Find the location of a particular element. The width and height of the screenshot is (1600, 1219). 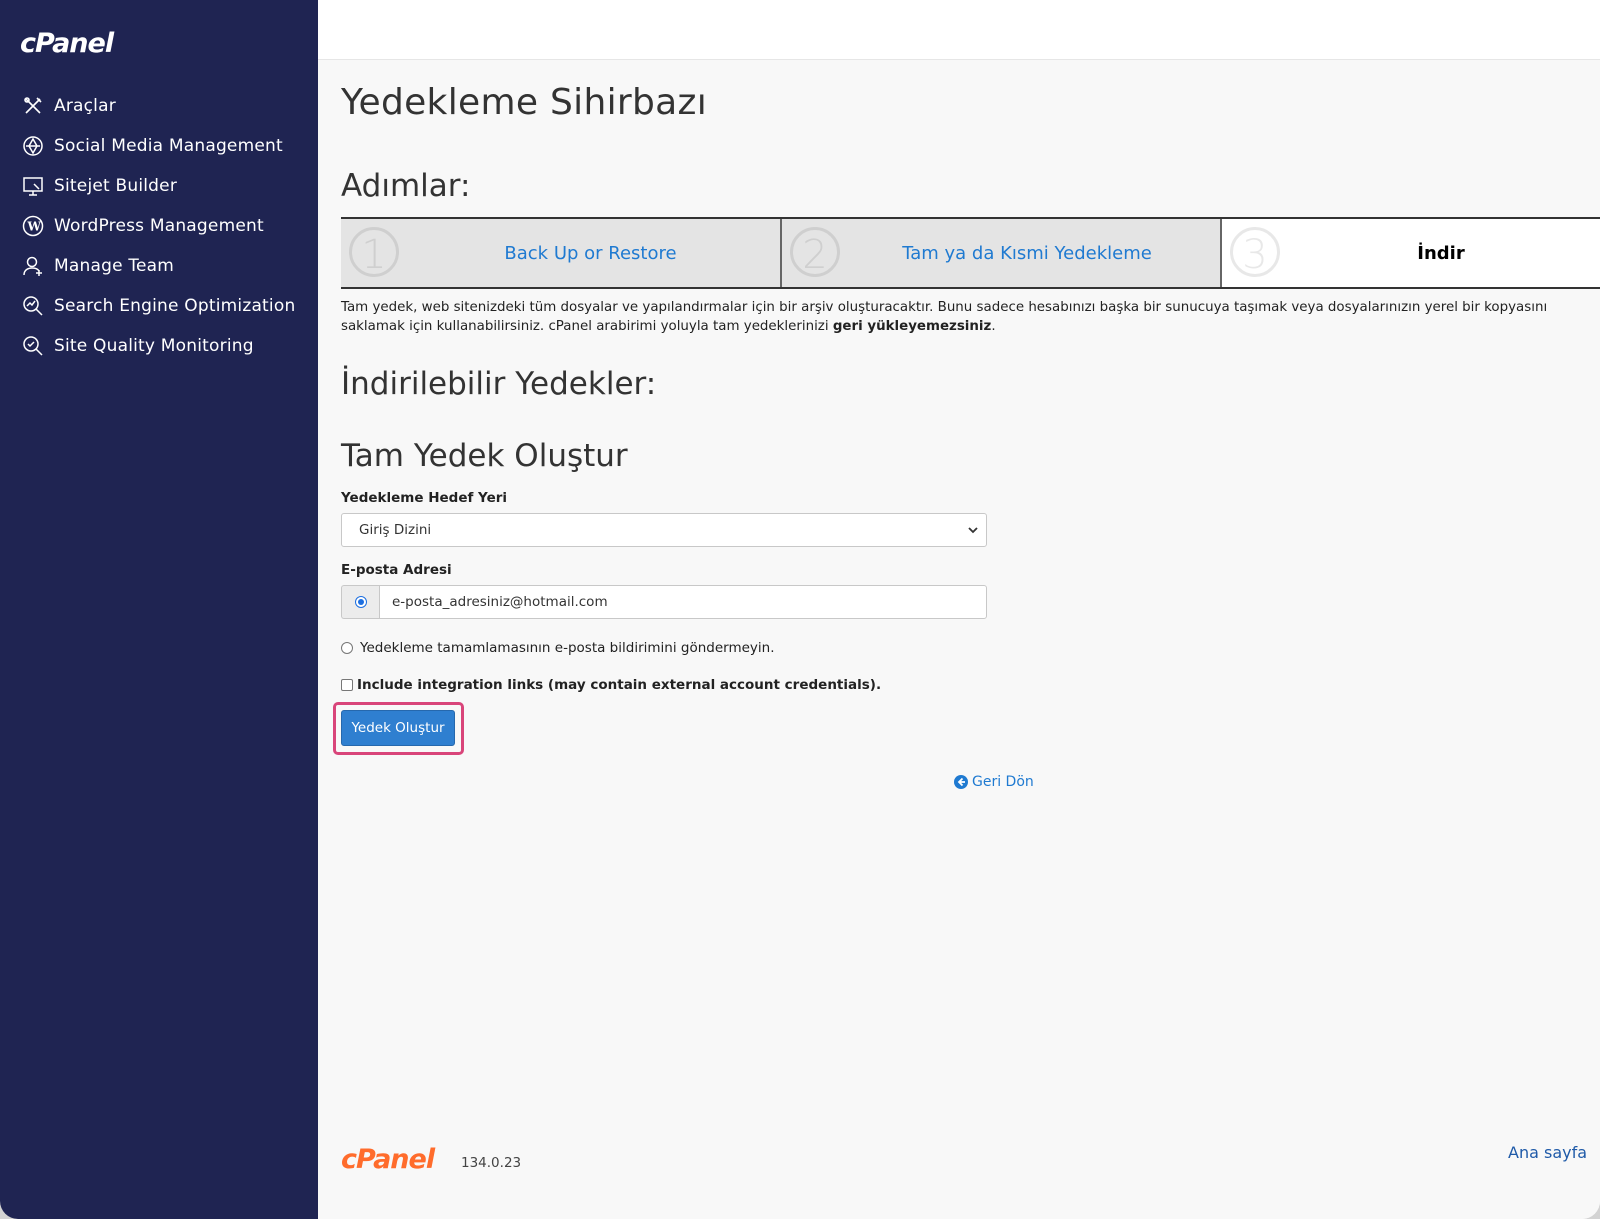

no-email-radio is located at coordinates (347, 648).